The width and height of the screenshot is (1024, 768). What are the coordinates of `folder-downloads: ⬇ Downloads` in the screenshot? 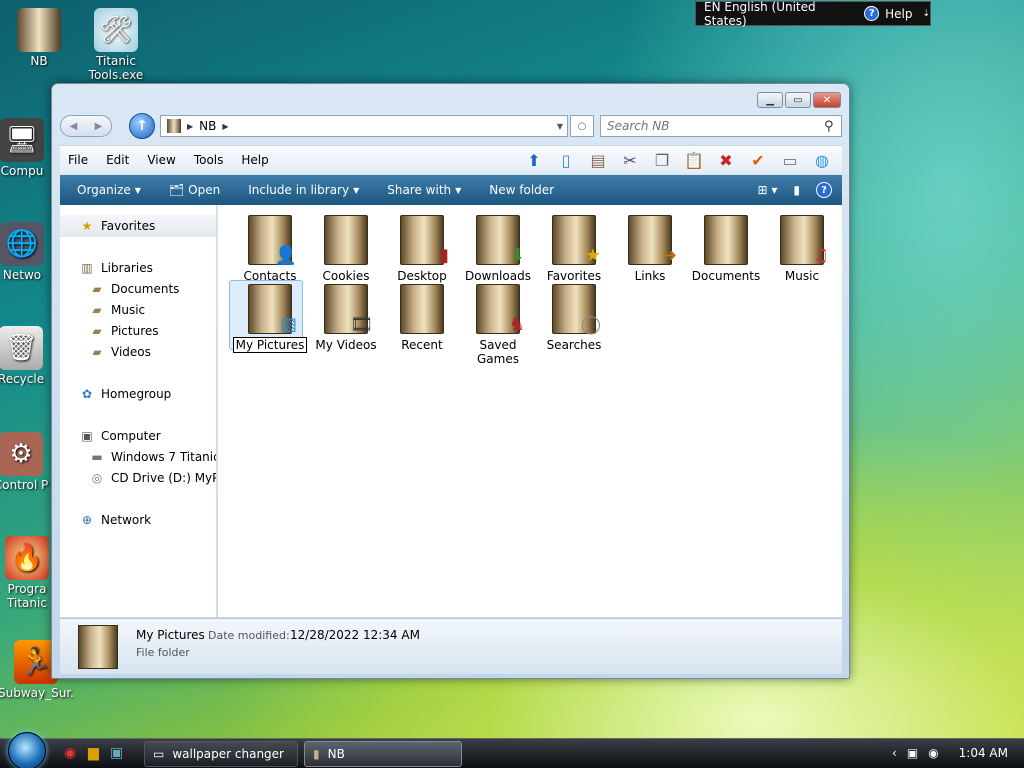 It's located at (498, 249).